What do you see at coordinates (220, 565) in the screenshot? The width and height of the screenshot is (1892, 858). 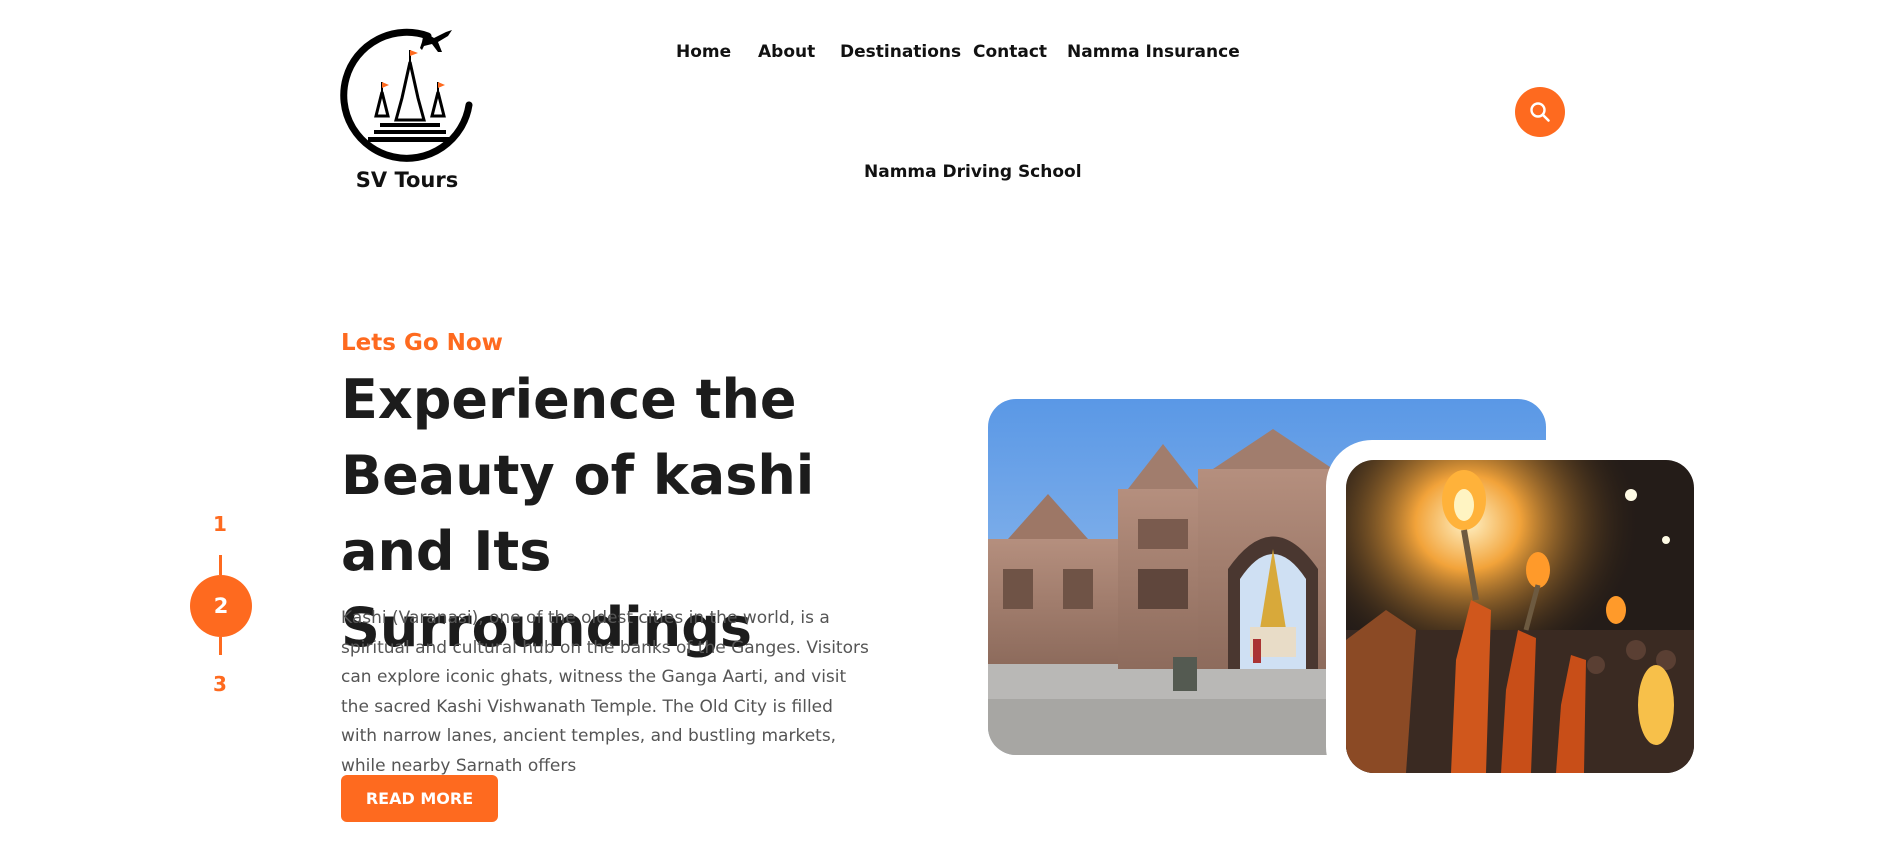 I see `slide-connector-top` at bounding box center [220, 565].